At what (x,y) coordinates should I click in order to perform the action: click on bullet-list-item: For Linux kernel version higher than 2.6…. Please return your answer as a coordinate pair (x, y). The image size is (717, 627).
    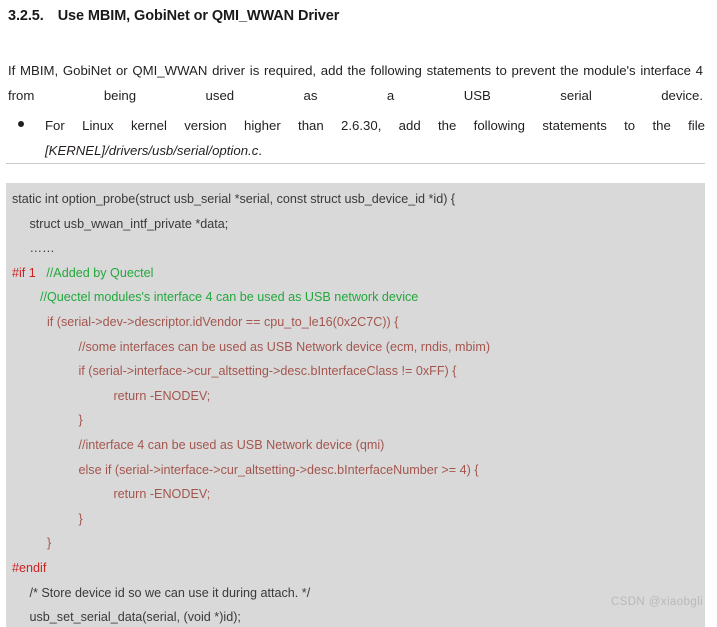
    Looking at the image, I should click on (356, 138).